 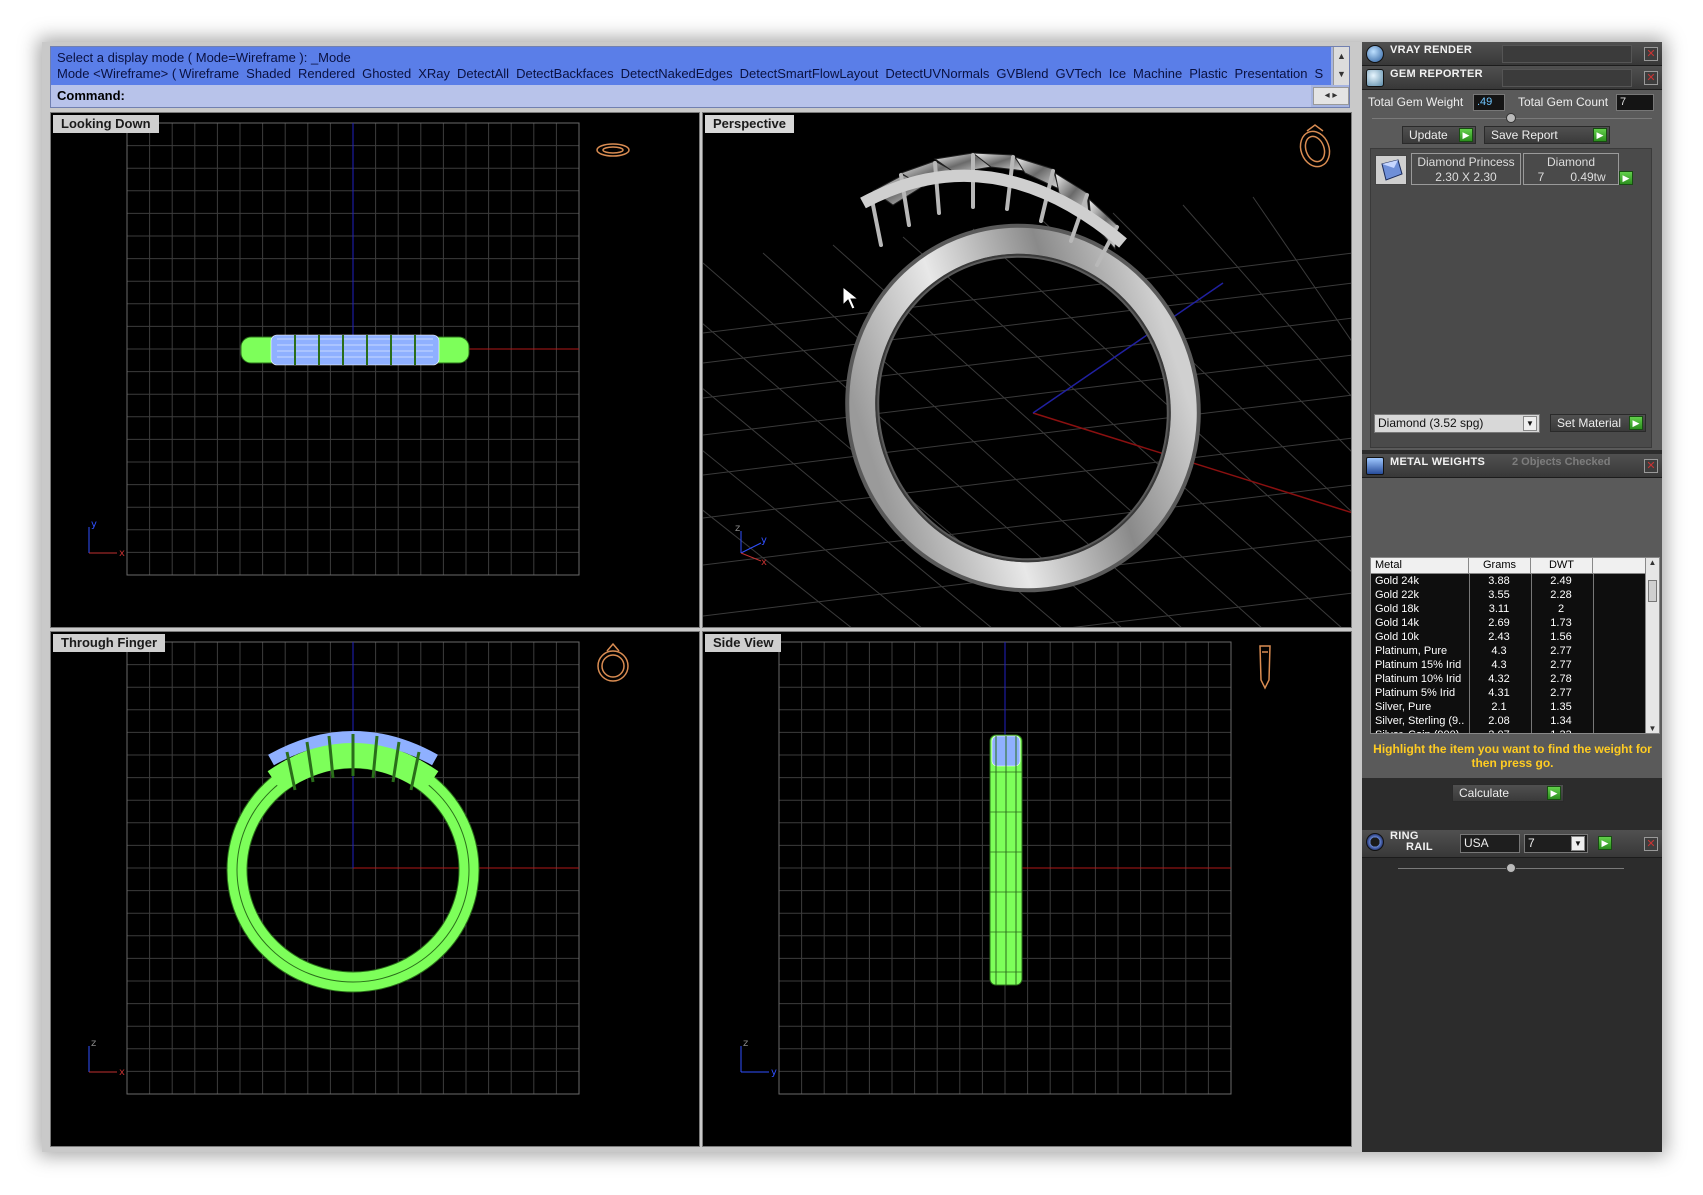 What do you see at coordinates (326, 73) in the screenshot?
I see `mode-option-rendered: Rendered` at bounding box center [326, 73].